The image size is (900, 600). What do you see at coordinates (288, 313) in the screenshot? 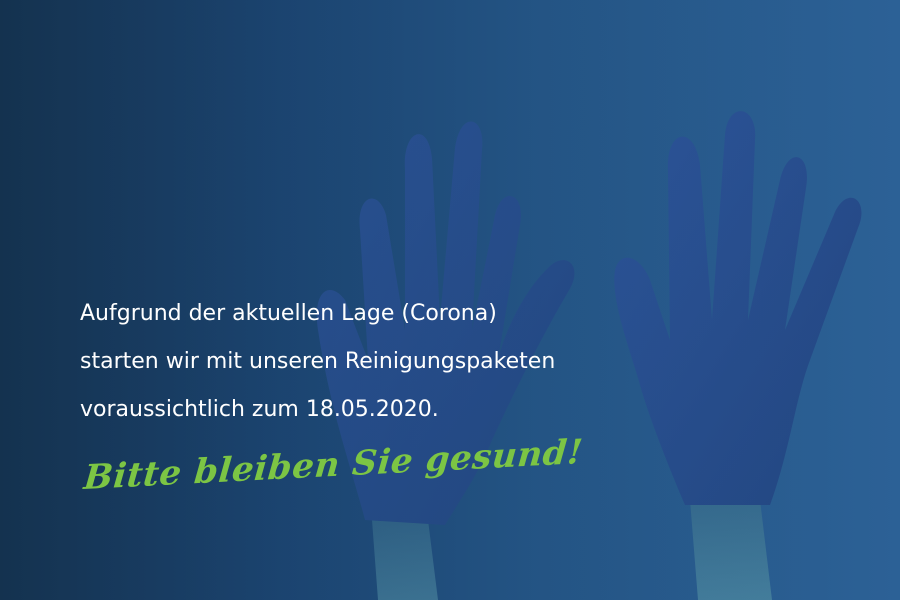
I see `notice-line-1: Aufgrund der aktuellen Lage (Corona)` at bounding box center [288, 313].